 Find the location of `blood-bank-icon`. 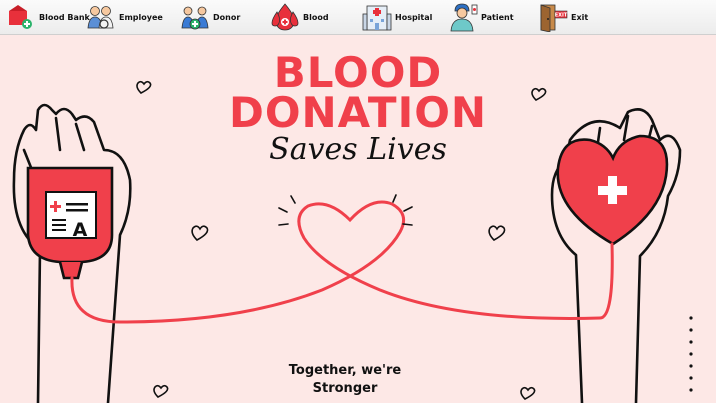

blood-bank-icon is located at coordinates (20, 17).